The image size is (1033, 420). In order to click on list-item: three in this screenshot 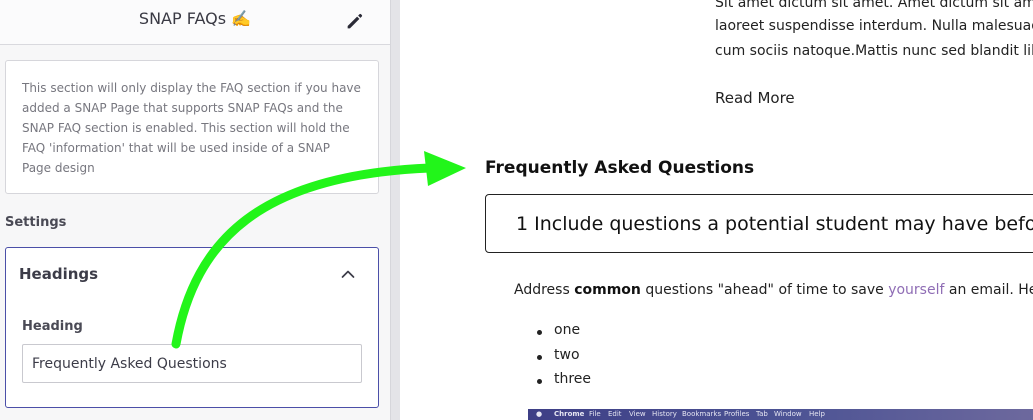, I will do `click(552, 383)`.